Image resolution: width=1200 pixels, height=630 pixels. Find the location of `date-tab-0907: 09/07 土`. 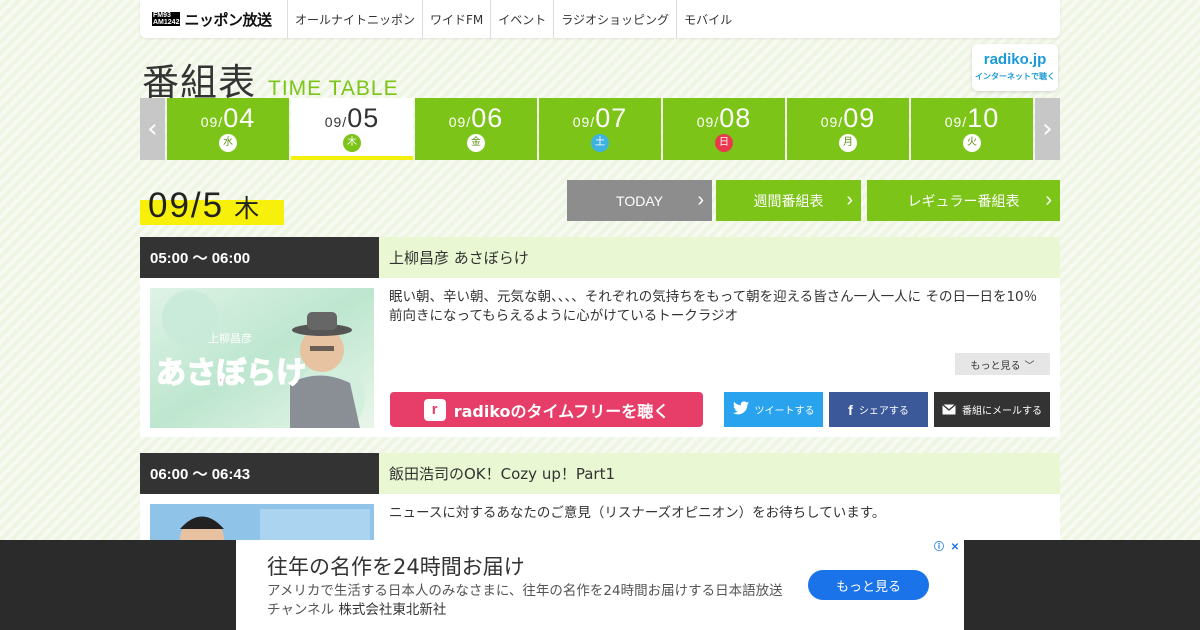

date-tab-0907: 09/07 土 is located at coordinates (600, 129).